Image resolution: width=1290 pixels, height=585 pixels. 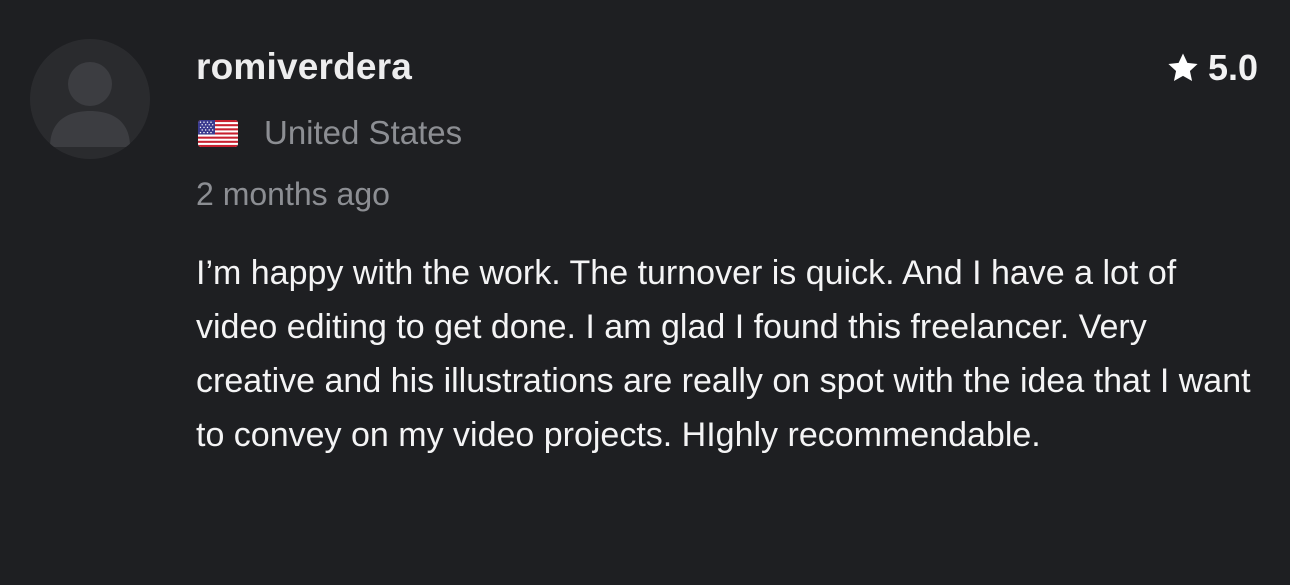 What do you see at coordinates (1183, 68) in the screenshot?
I see `star-icon` at bounding box center [1183, 68].